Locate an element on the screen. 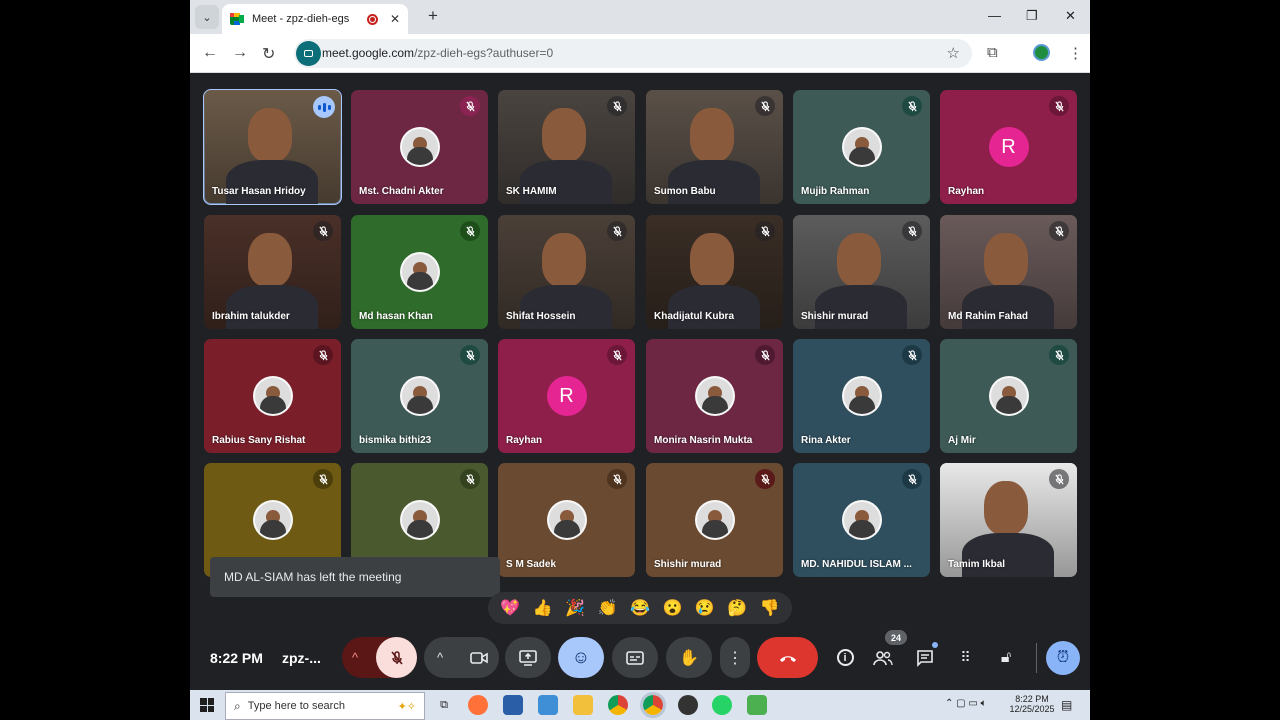  meeting-info-button: i is located at coordinates (845, 657).